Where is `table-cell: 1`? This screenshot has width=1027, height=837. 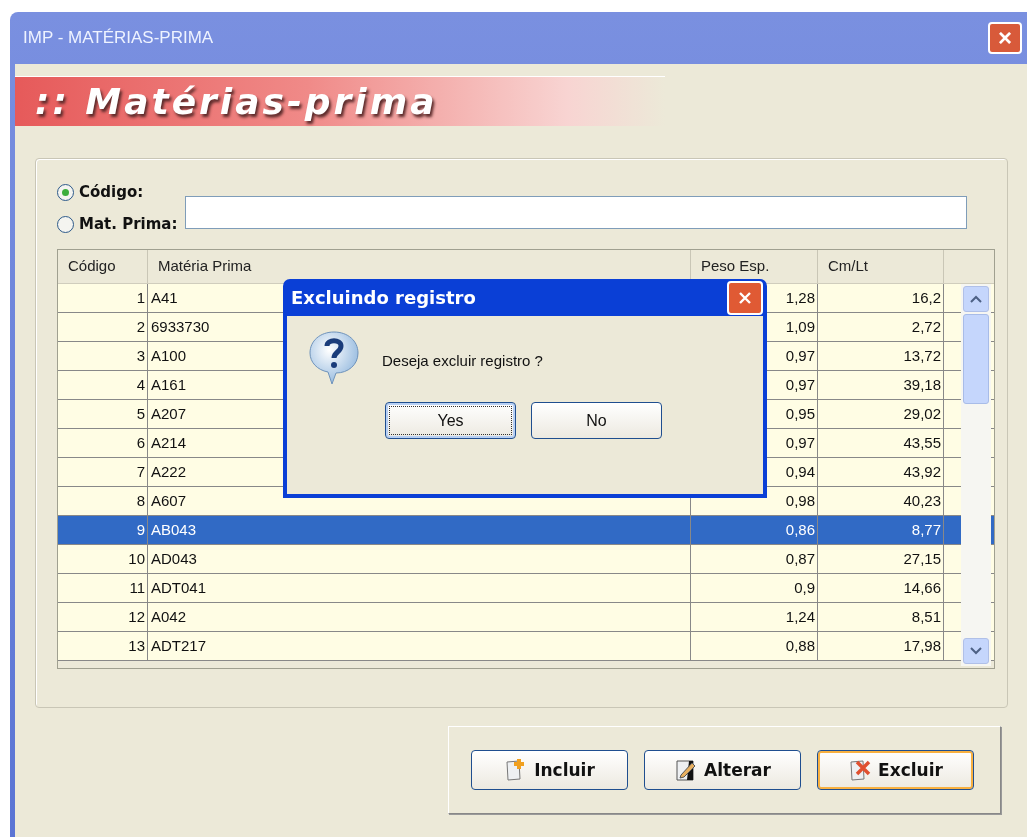 table-cell: 1 is located at coordinates (103, 298).